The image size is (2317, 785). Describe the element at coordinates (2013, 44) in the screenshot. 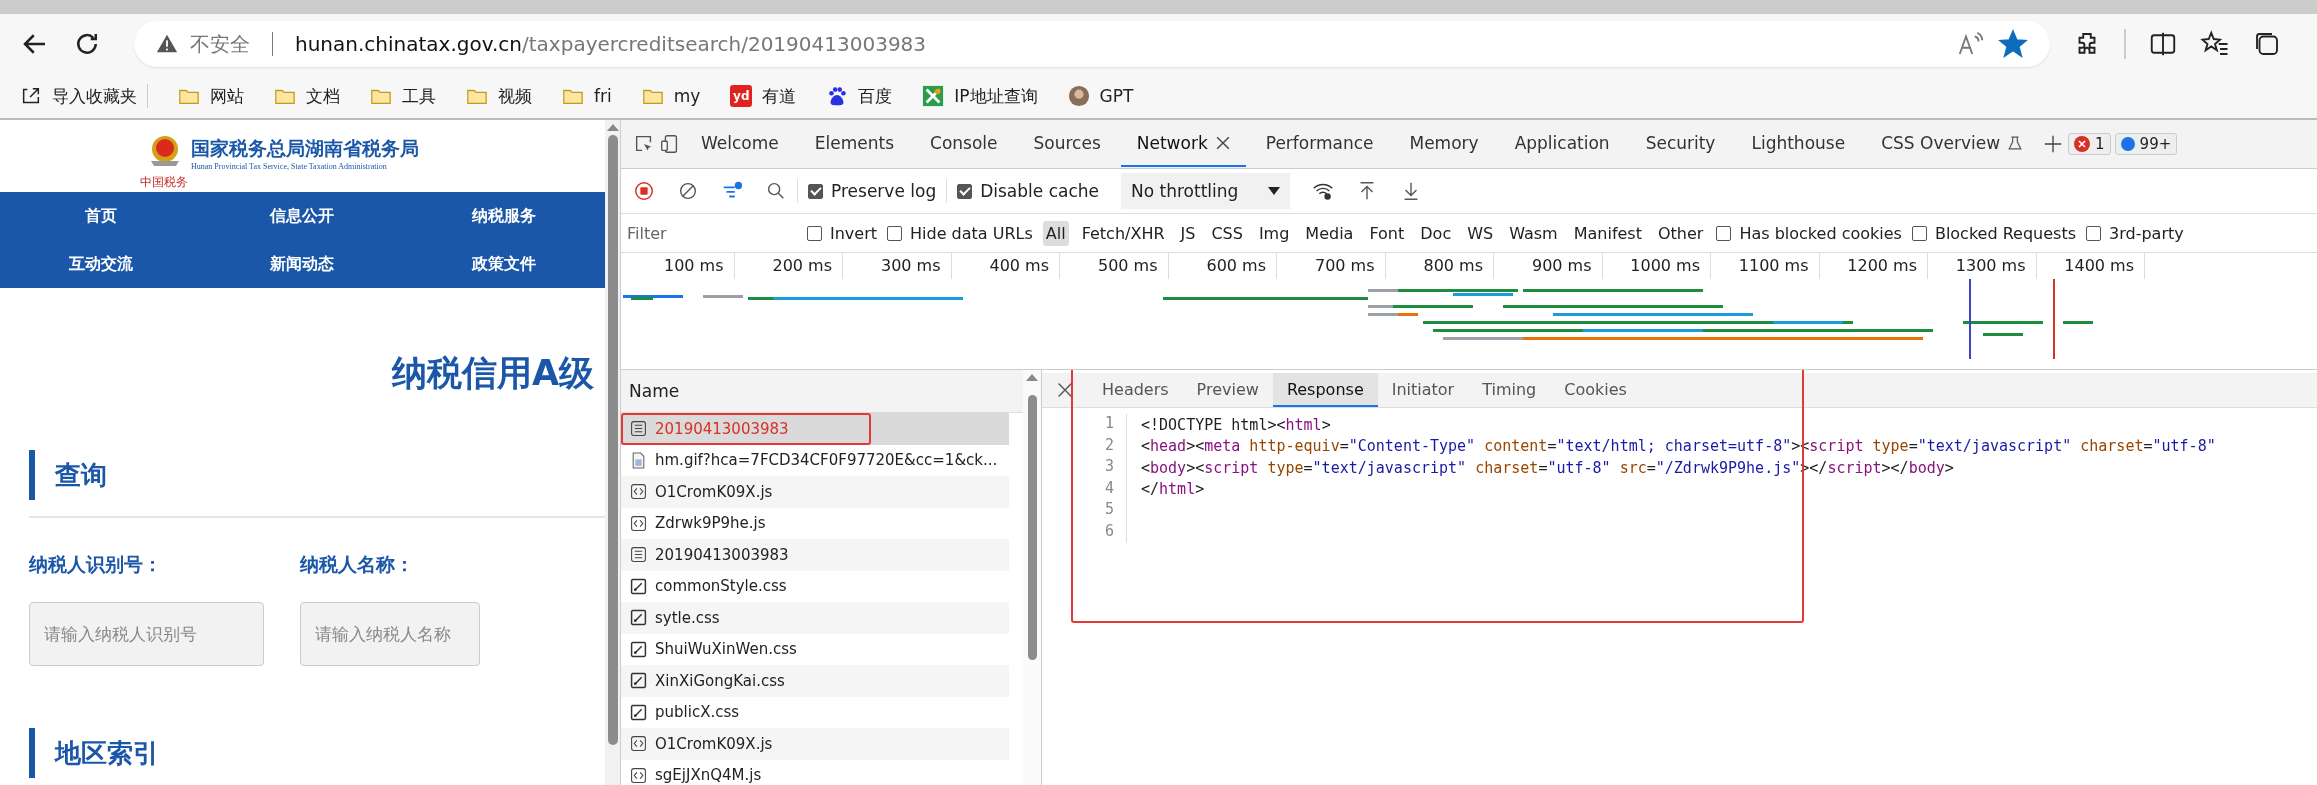

I see `favorite-star-icon` at that location.